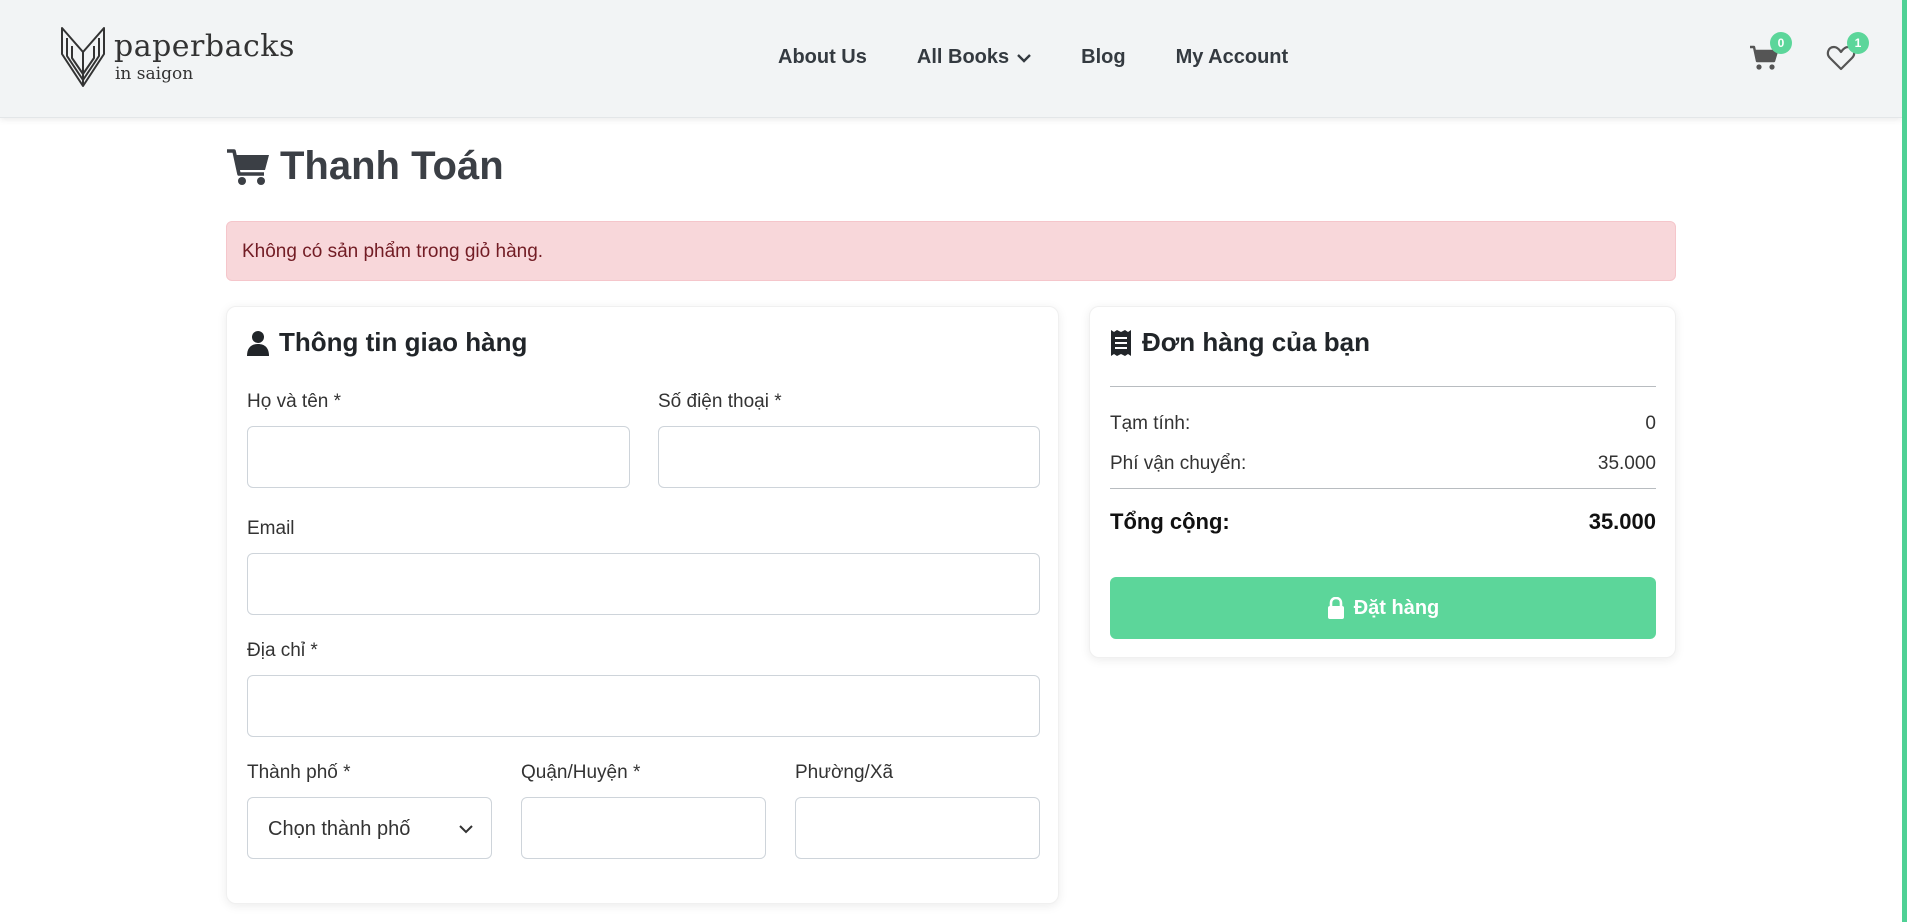 This screenshot has height=922, width=1907. What do you see at coordinates (1650, 423) in the screenshot?
I see `subtotal-value: 0` at bounding box center [1650, 423].